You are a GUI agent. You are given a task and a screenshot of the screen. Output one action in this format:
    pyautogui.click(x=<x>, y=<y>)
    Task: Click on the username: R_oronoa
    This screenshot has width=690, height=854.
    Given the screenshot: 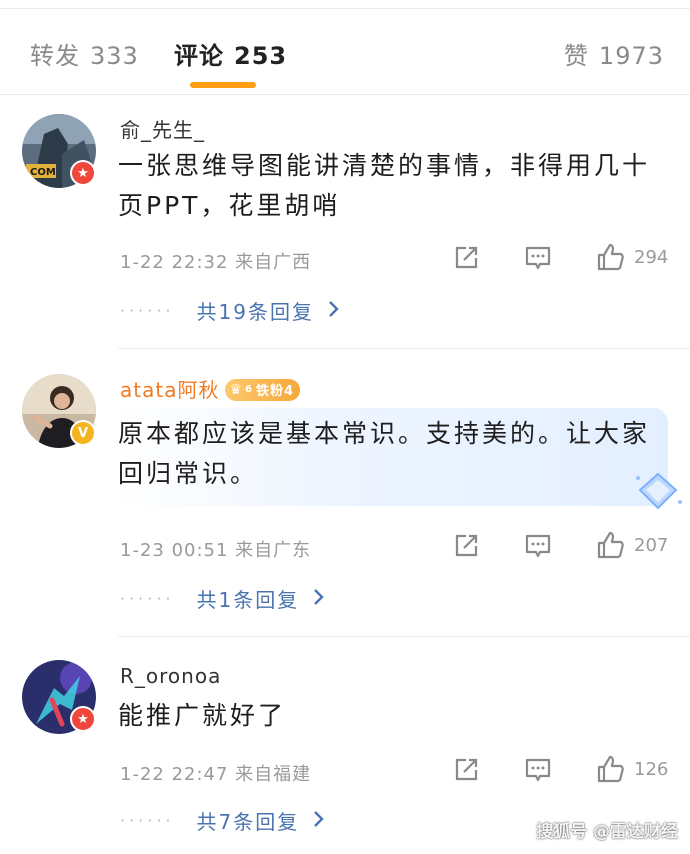 What is the action you would take?
    pyautogui.click(x=170, y=676)
    